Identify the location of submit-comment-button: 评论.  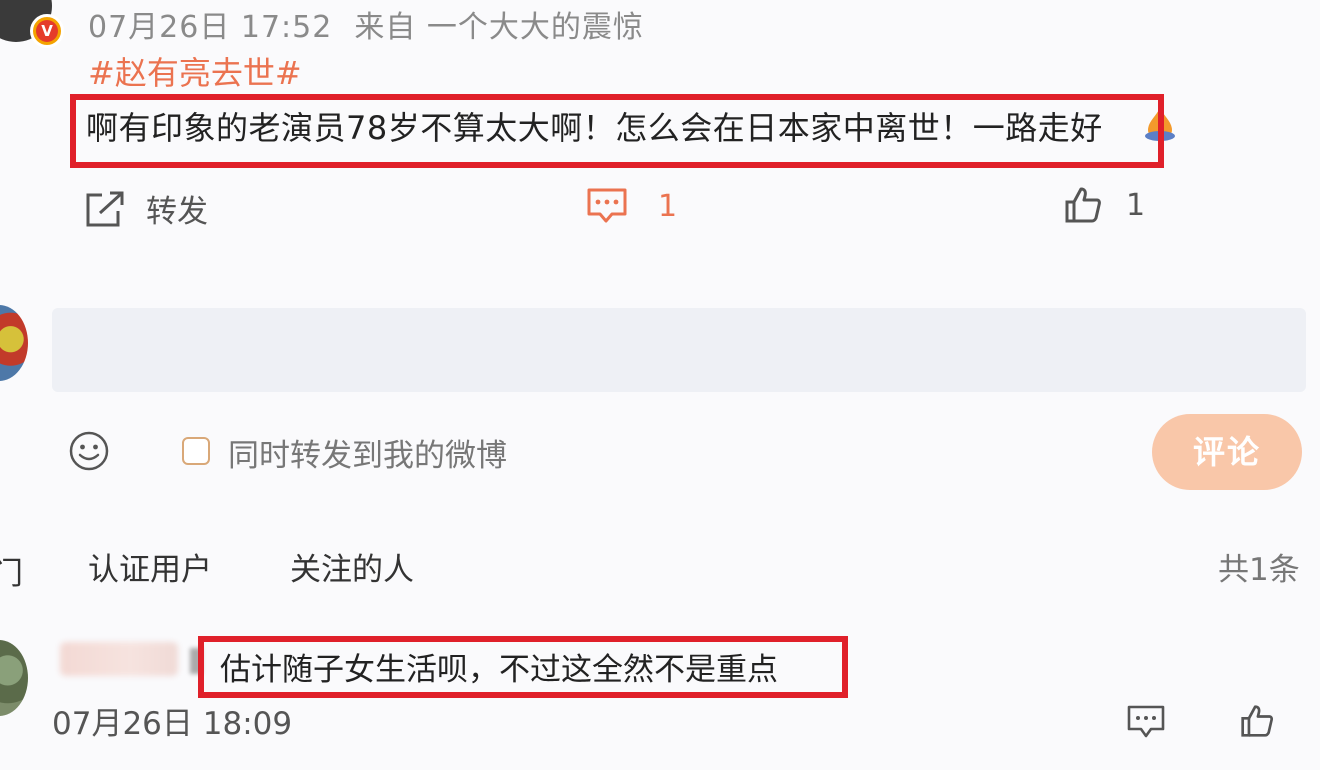
(1227, 452).